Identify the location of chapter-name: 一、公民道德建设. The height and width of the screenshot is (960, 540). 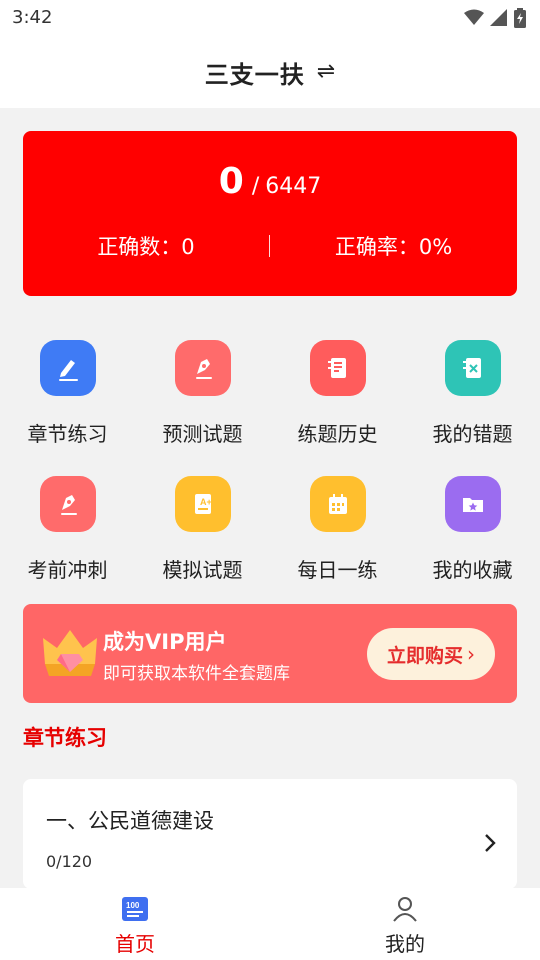
(130, 821).